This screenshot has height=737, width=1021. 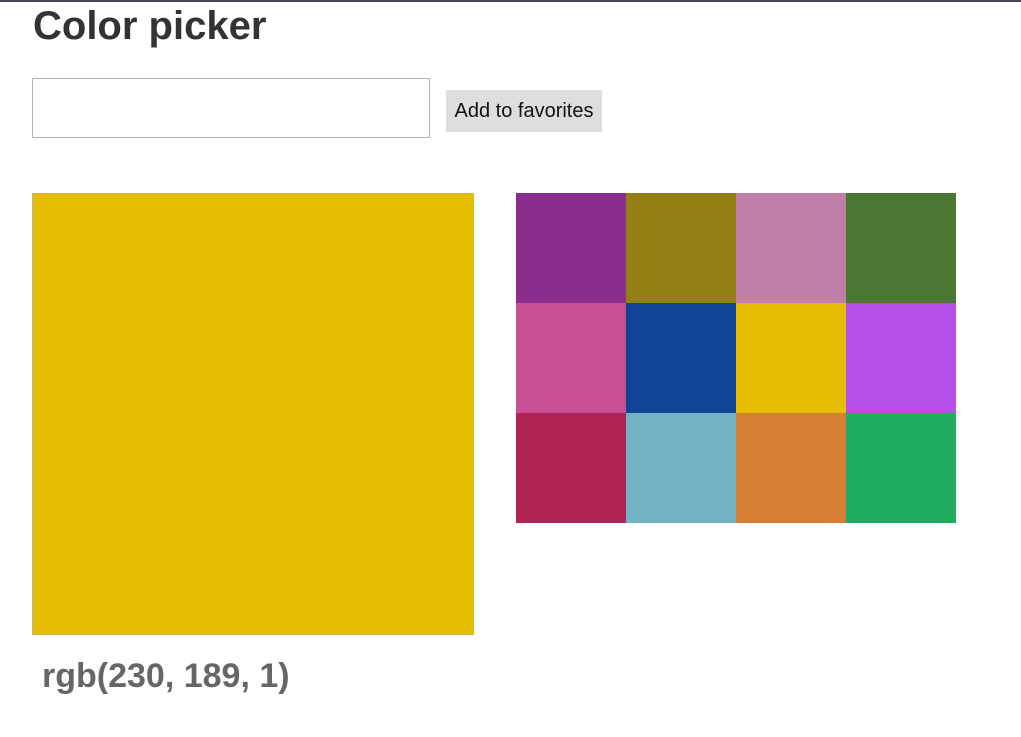 What do you see at coordinates (231, 108) in the screenshot?
I see `color-input` at bounding box center [231, 108].